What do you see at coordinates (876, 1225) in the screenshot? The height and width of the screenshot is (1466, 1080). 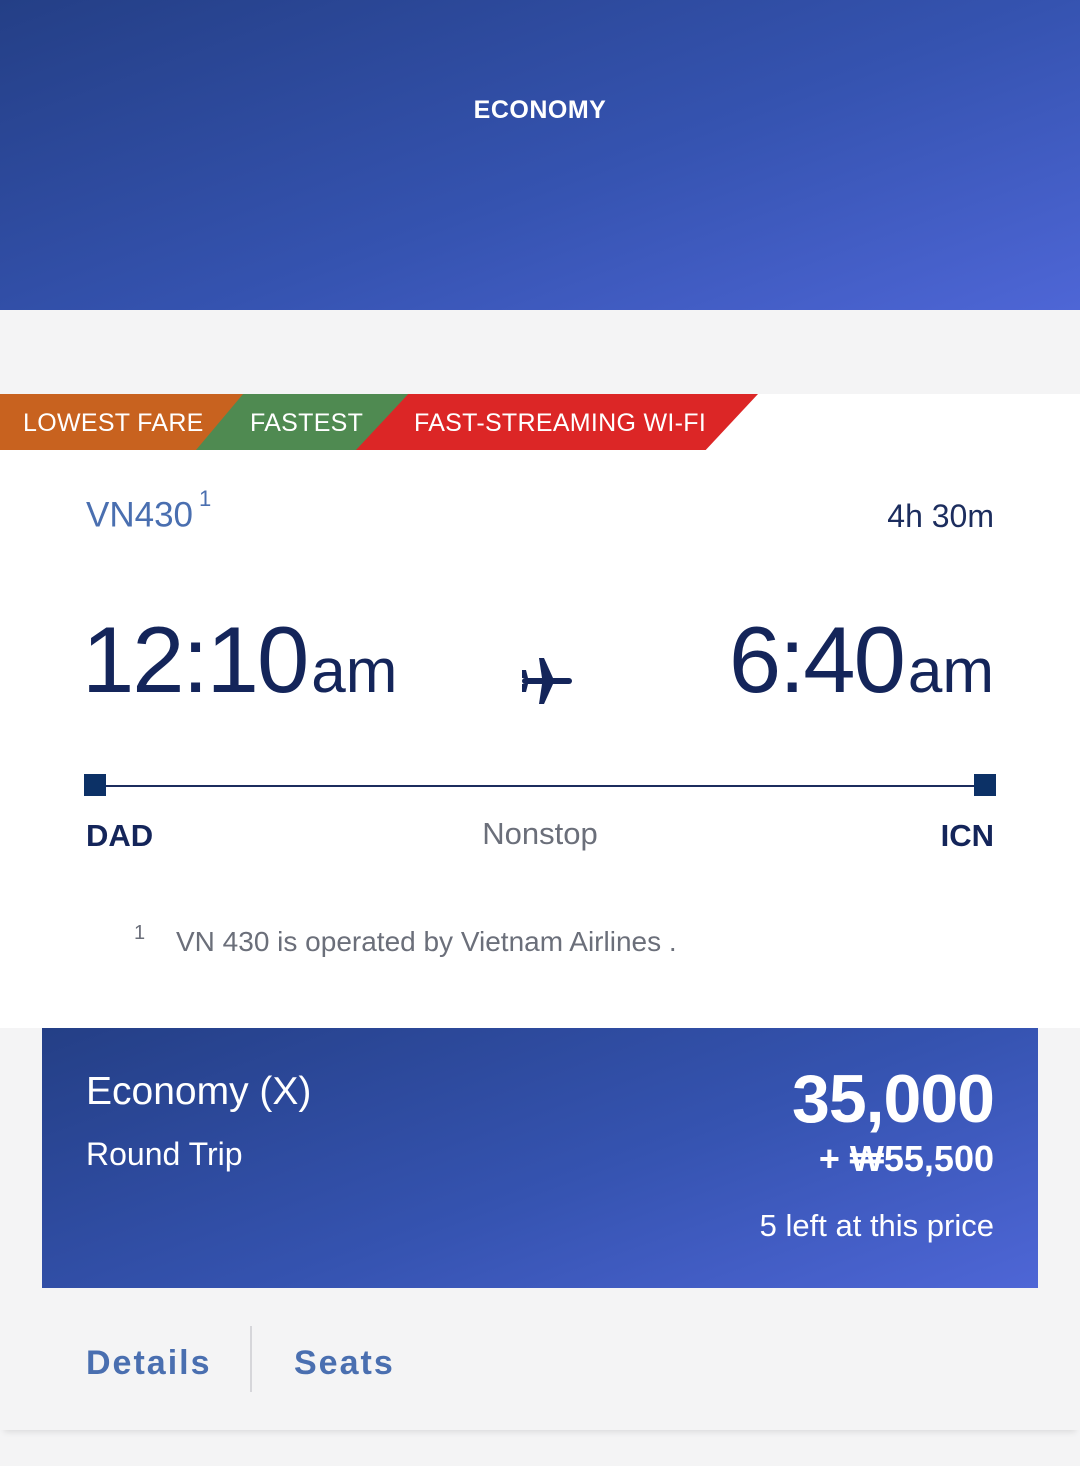 I see `seats-remaining: 5 left at this price` at bounding box center [876, 1225].